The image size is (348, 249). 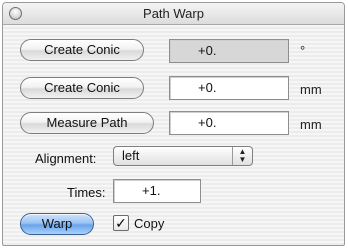 What do you see at coordinates (121, 223) in the screenshot?
I see `copy-checkbox: ✓` at bounding box center [121, 223].